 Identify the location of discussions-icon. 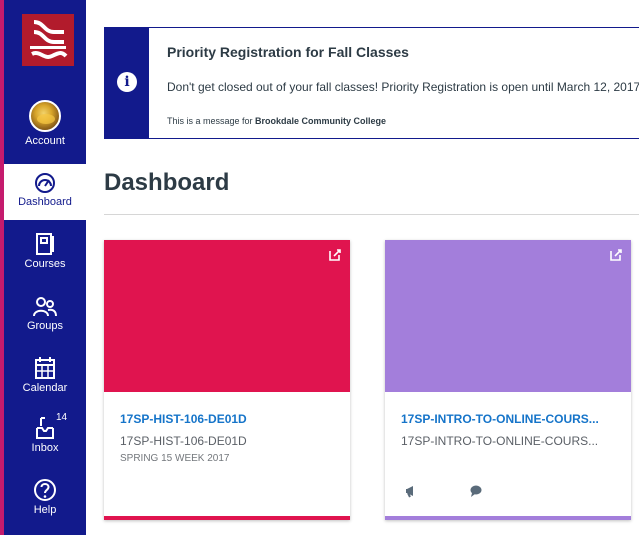
(476, 491).